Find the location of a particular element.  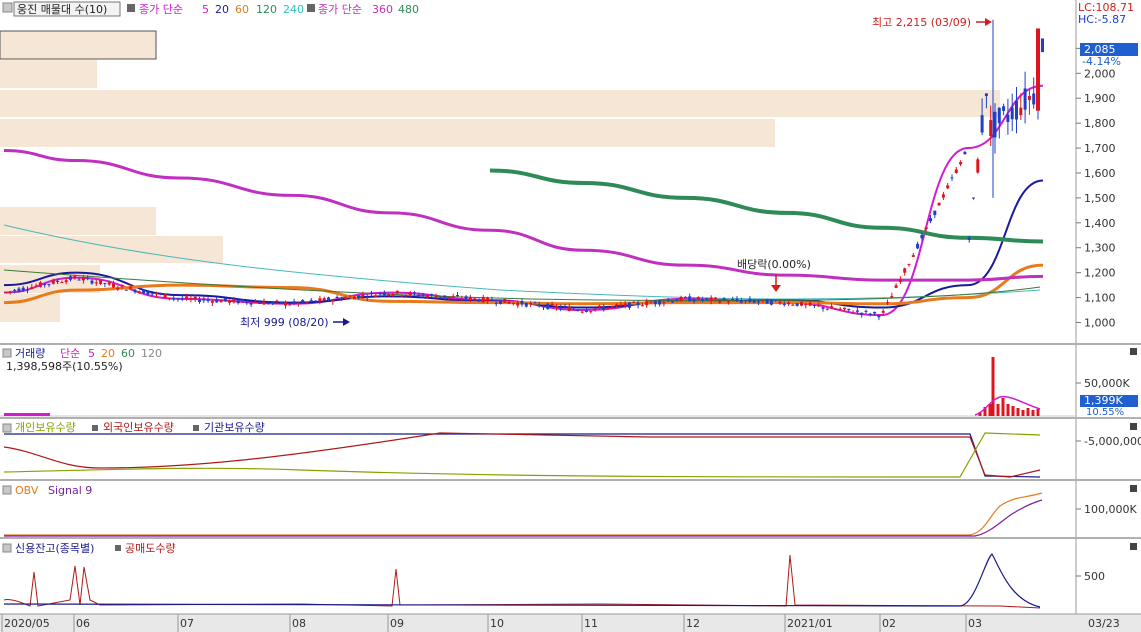

volume-y-tick: 50,000K is located at coordinates (1107, 383).